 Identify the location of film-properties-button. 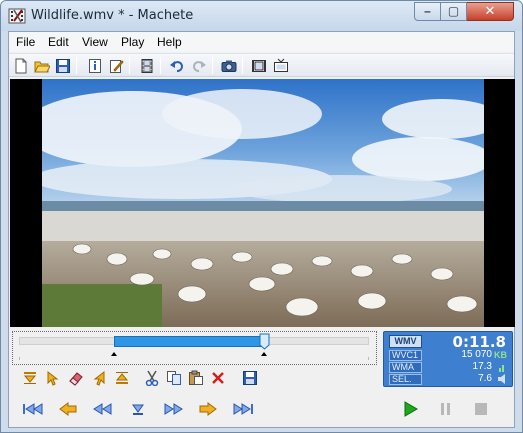
(147, 66).